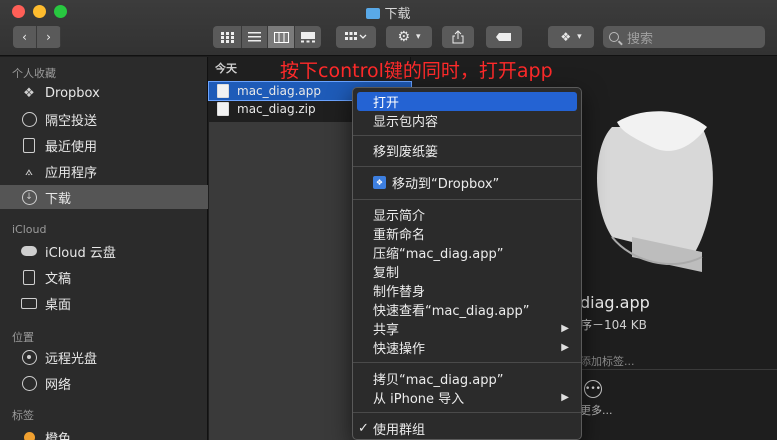  Describe the element at coordinates (416, 71) in the screenshot. I see `annotation-text: 按下control键的同时，打开app` at that location.